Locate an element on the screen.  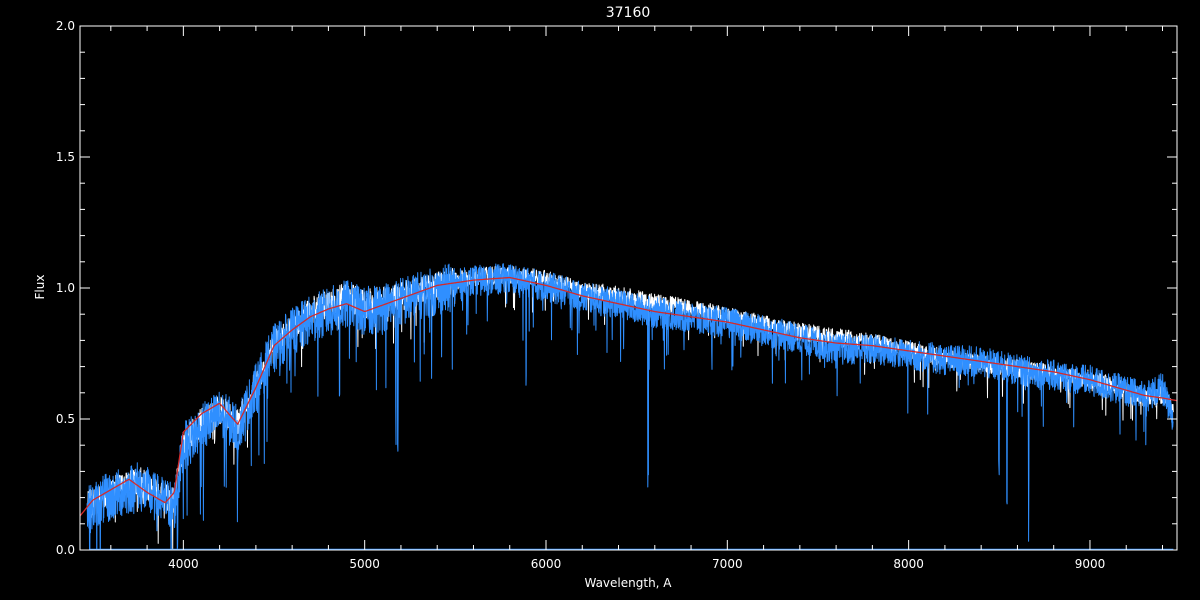
x-tick-label: 8000 is located at coordinates (908, 564).